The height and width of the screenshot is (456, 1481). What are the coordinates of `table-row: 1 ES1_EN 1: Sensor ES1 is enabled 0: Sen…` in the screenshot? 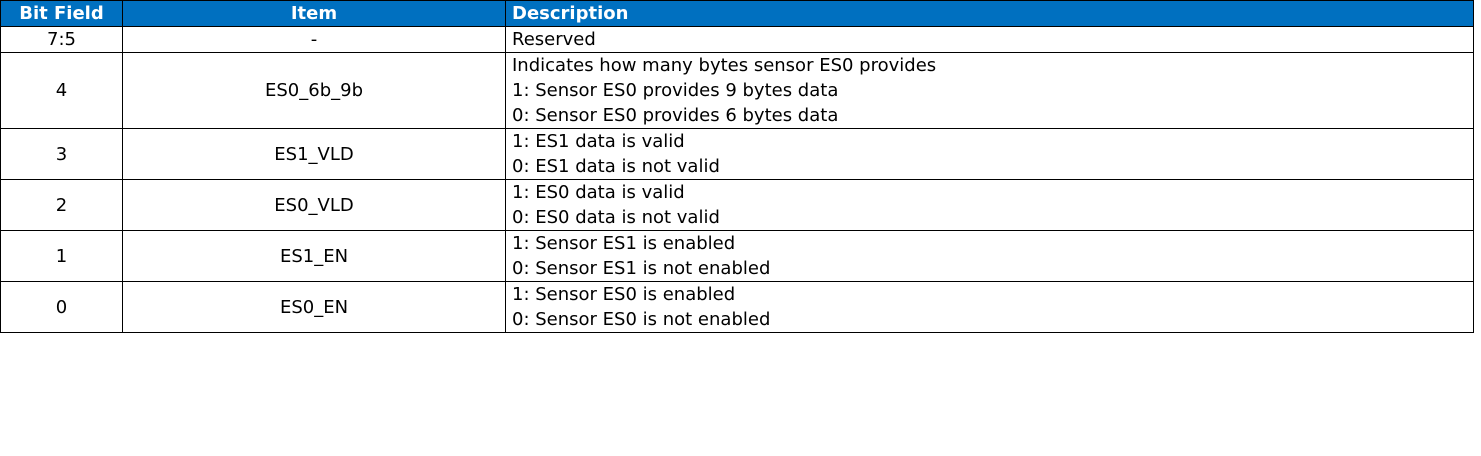 It's located at (737, 256).